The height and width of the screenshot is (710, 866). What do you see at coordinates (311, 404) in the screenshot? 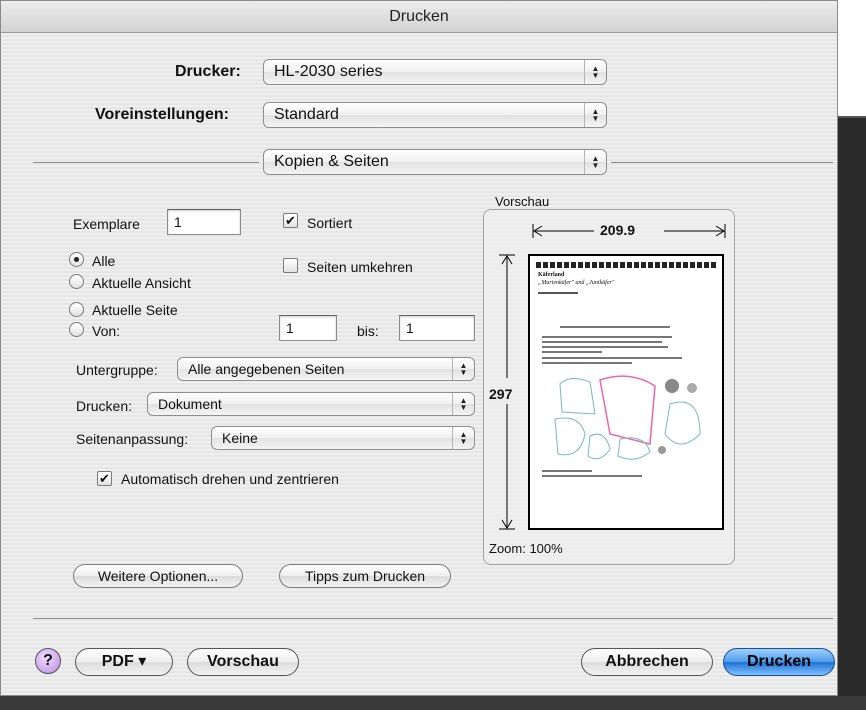
I see `print-what-popup: Dokument ▲ ▼` at bounding box center [311, 404].